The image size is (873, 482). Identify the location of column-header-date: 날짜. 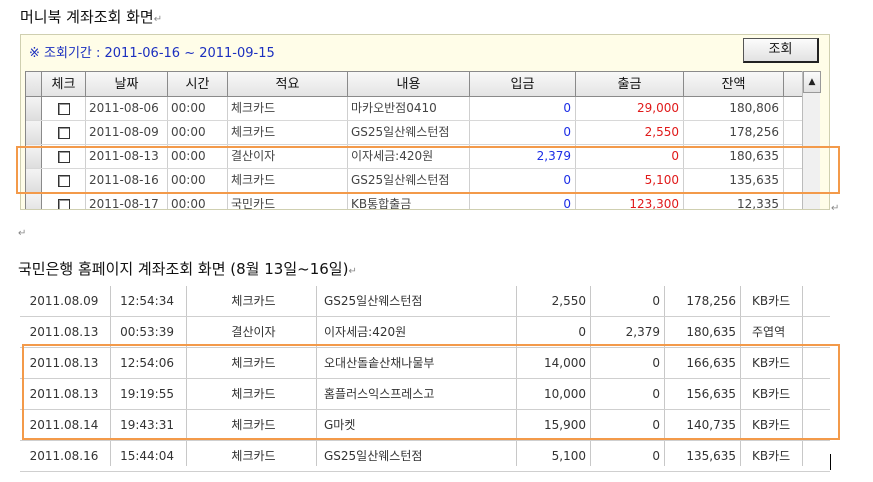
(127, 84).